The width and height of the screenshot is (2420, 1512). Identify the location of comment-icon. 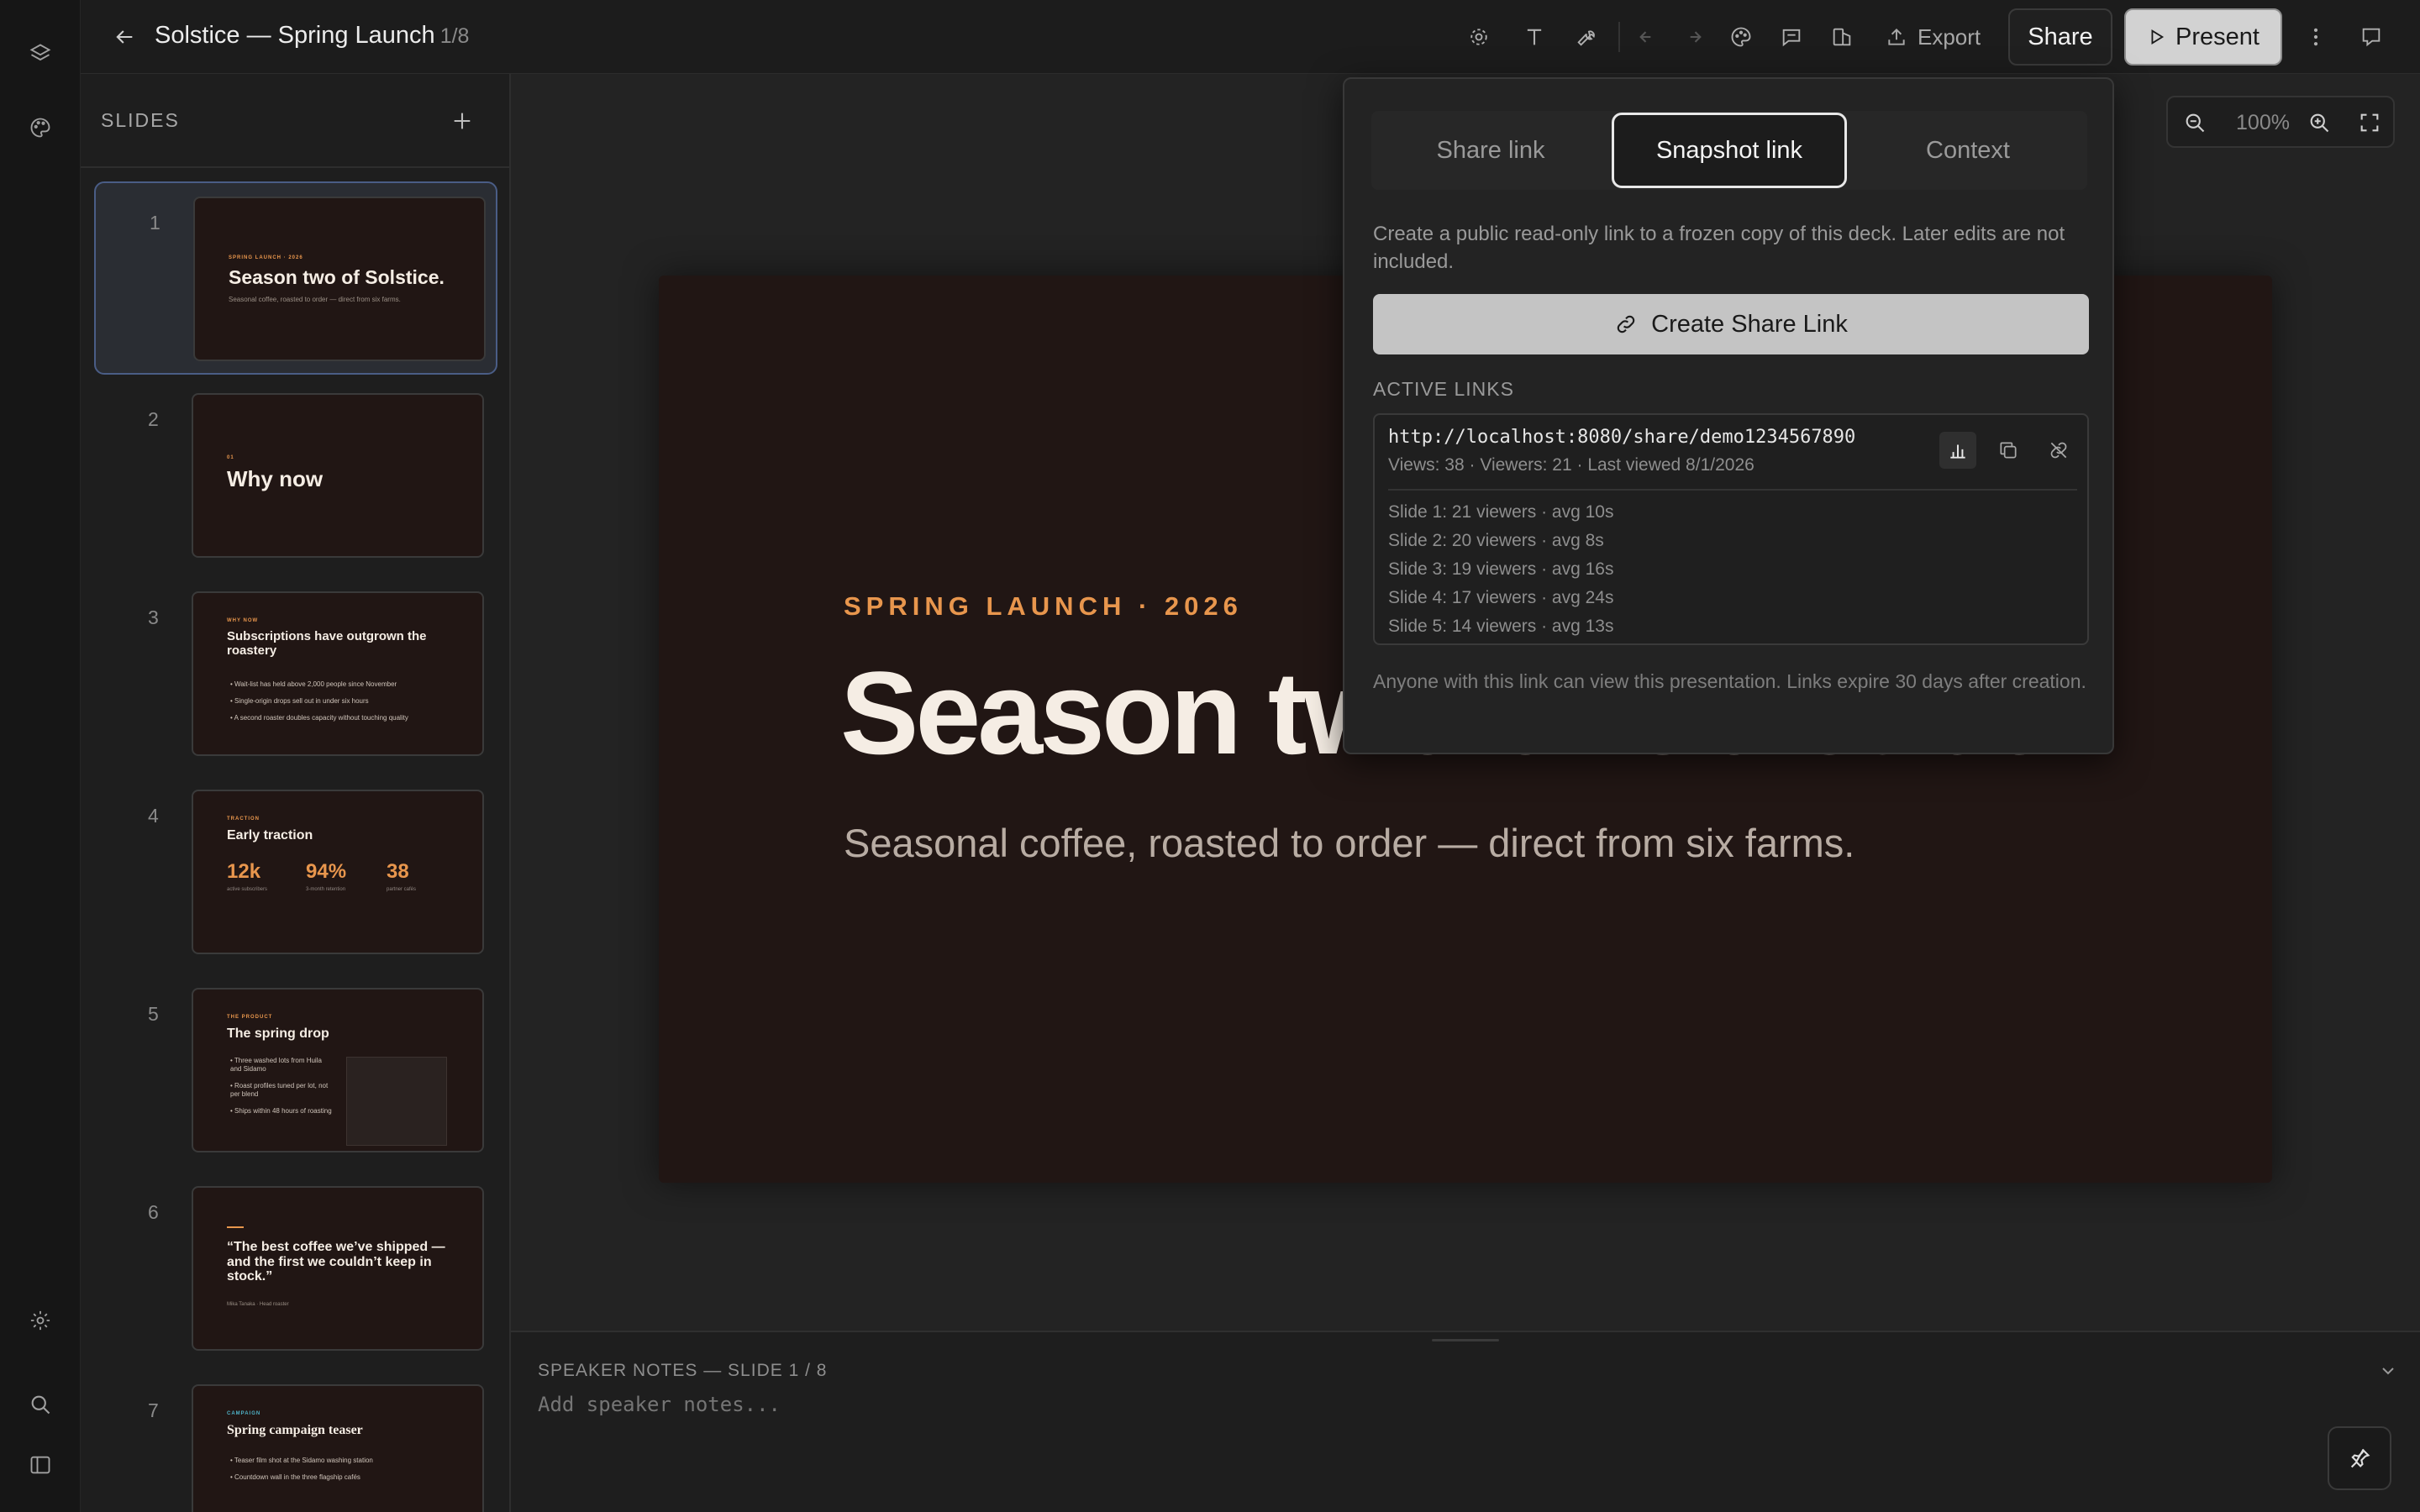
(1792, 37).